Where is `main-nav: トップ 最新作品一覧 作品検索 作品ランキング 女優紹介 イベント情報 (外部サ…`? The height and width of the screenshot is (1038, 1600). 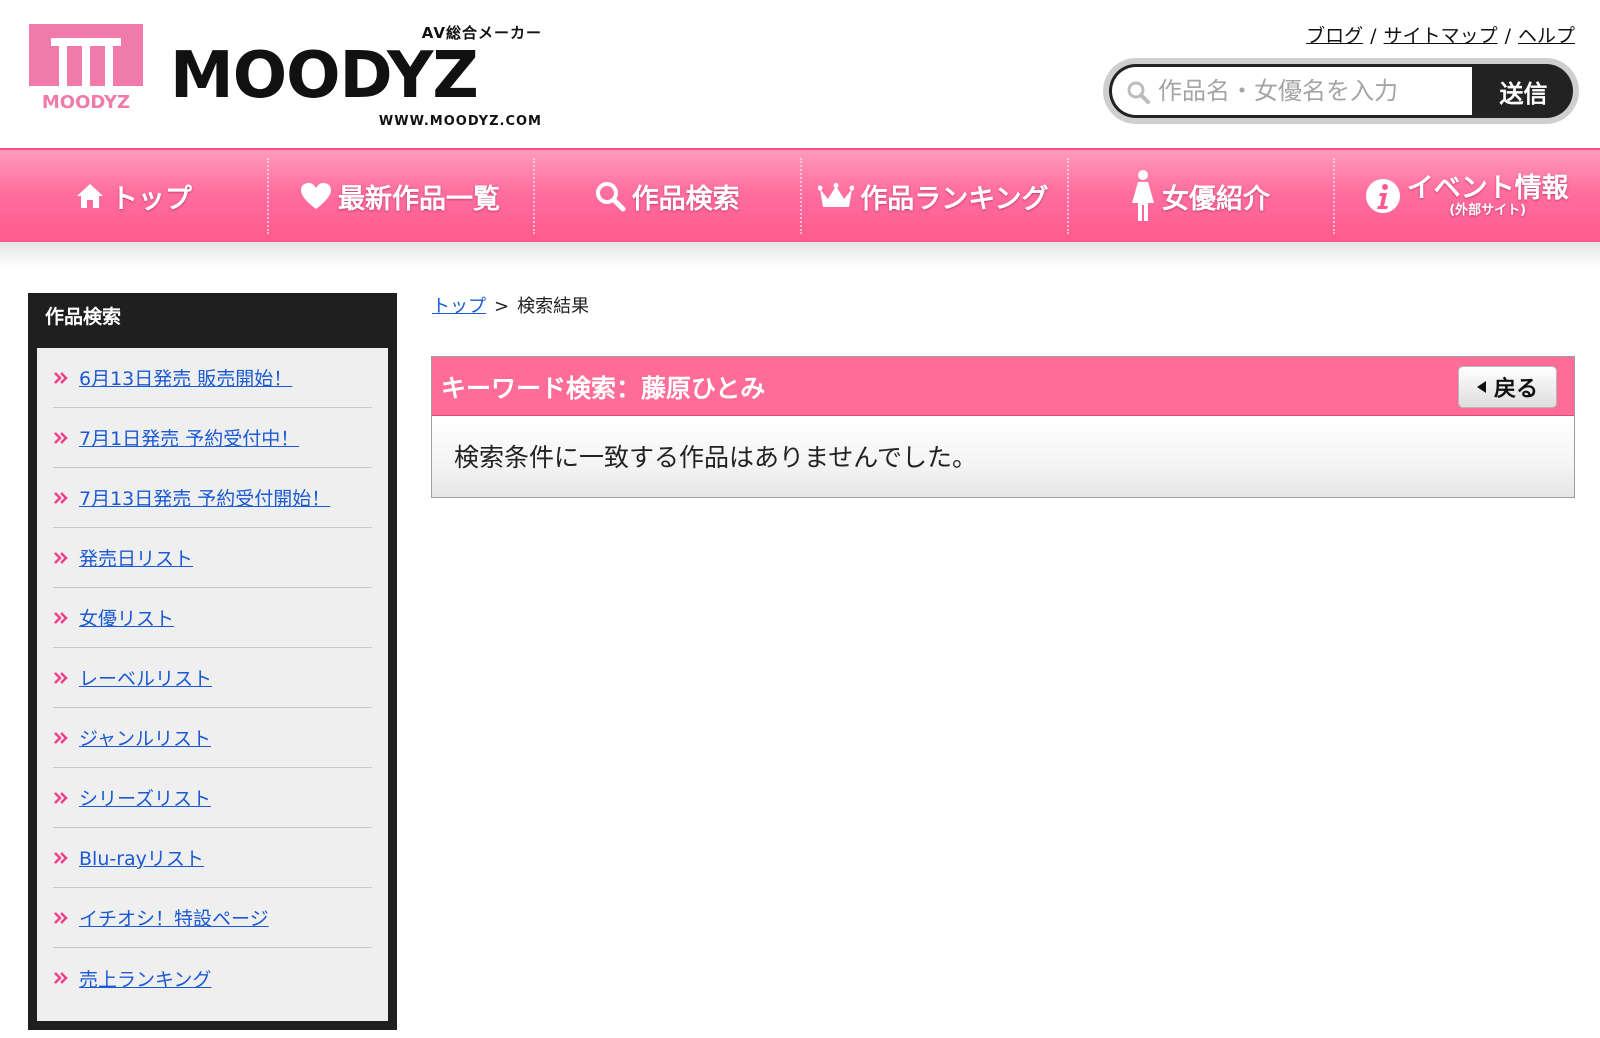
main-nav: トップ 最新作品一覧 作品検索 作品ランキング 女優紹介 イベント情報 (外部サ… is located at coordinates (800, 195).